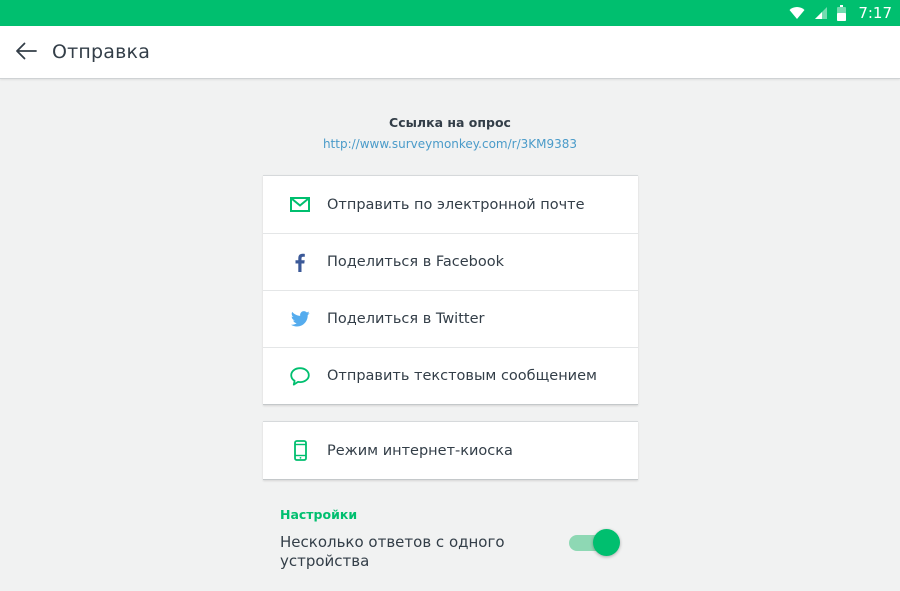  What do you see at coordinates (450, 122) in the screenshot?
I see `survey-link-label: Ссылка на опрос` at bounding box center [450, 122].